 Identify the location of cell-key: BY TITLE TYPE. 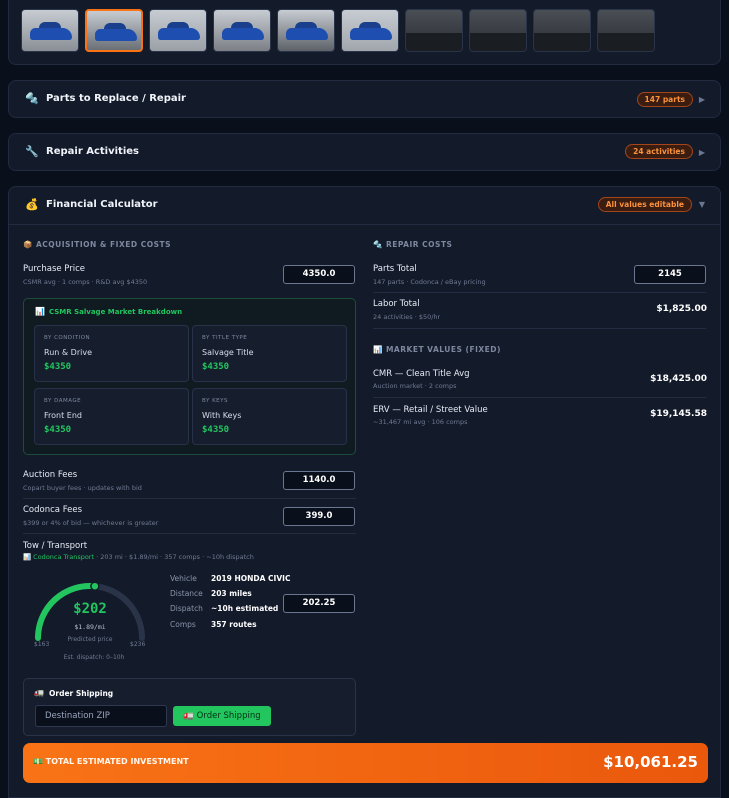
(225, 338).